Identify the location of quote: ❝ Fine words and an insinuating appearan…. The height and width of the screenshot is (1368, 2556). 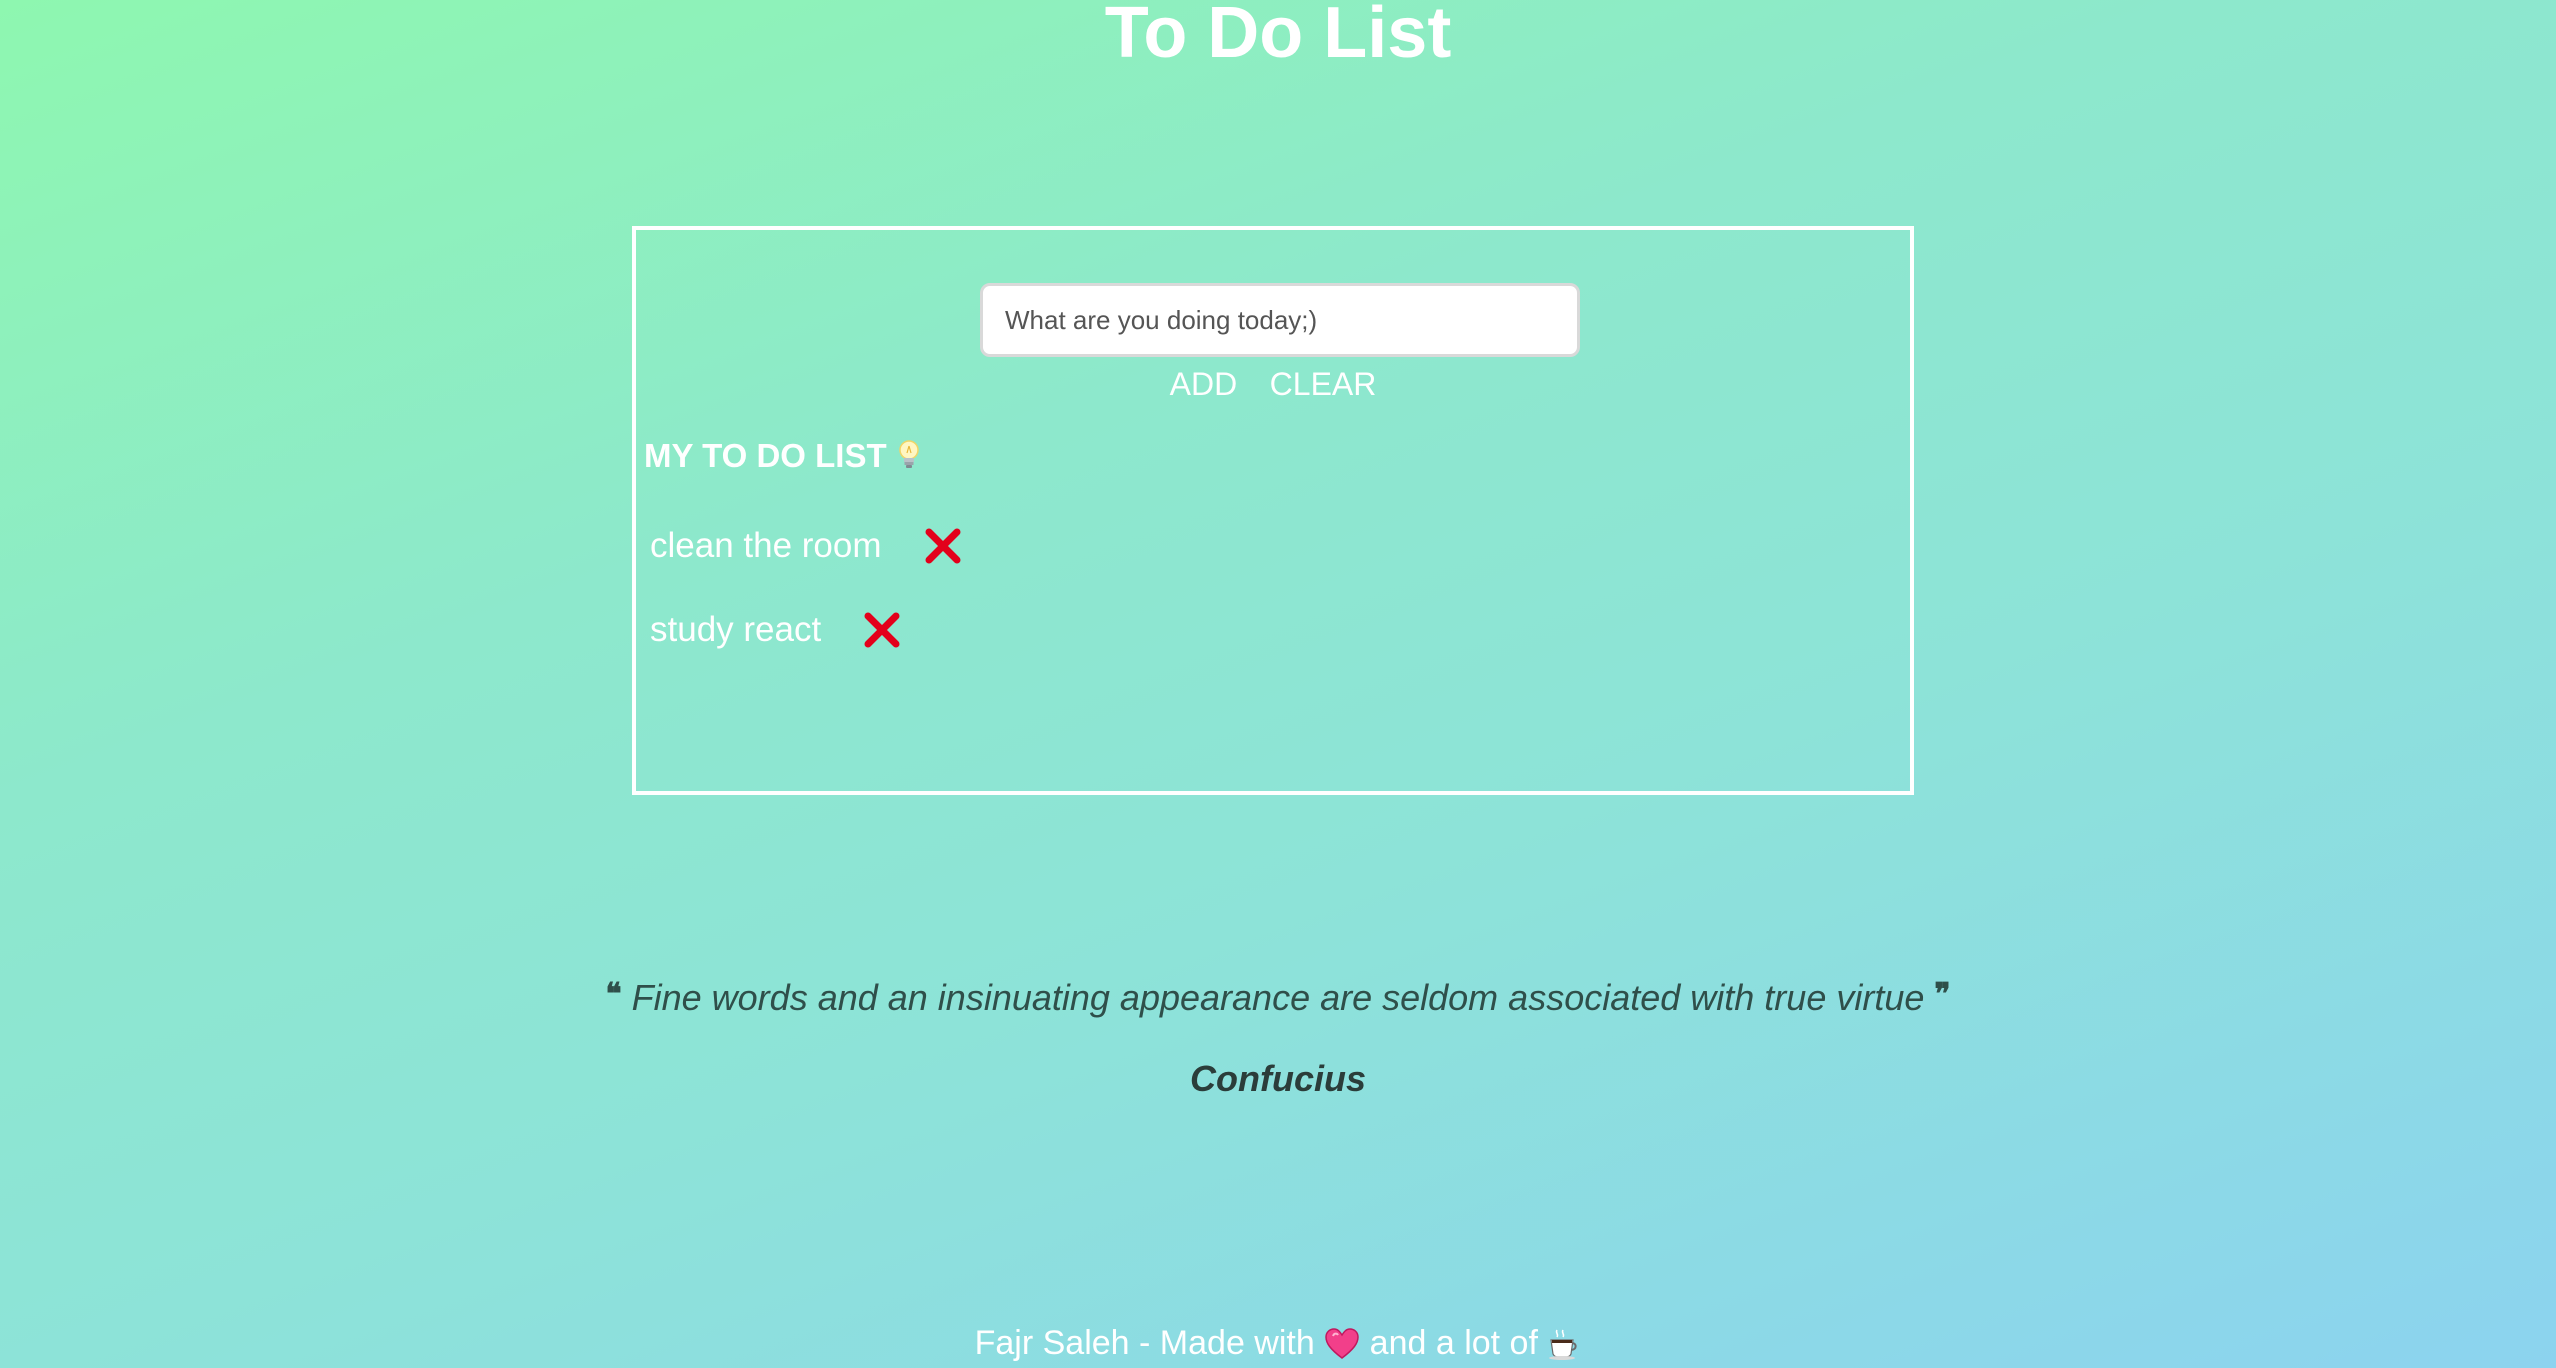
(1278, 996).